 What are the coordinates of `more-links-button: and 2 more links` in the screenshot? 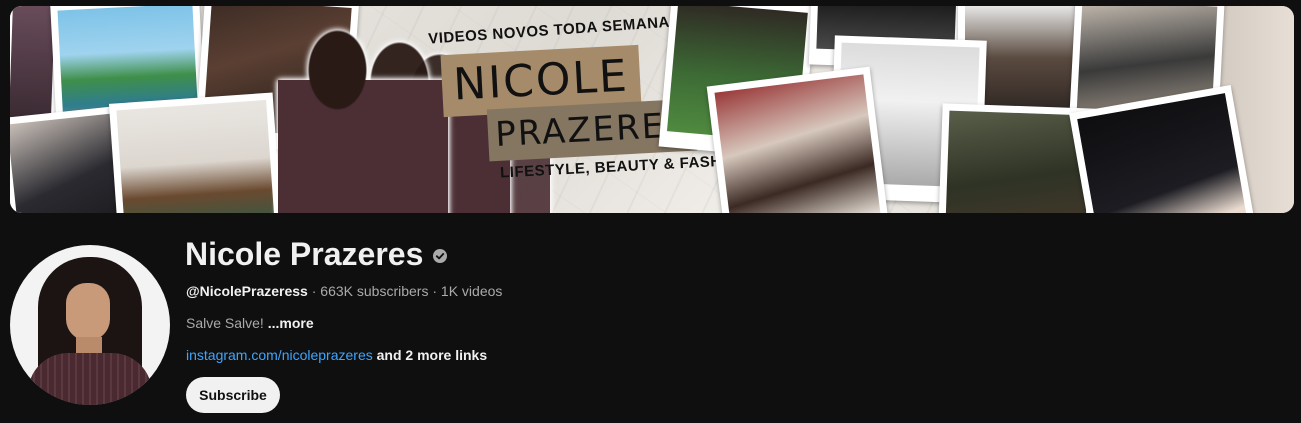 It's located at (432, 355).